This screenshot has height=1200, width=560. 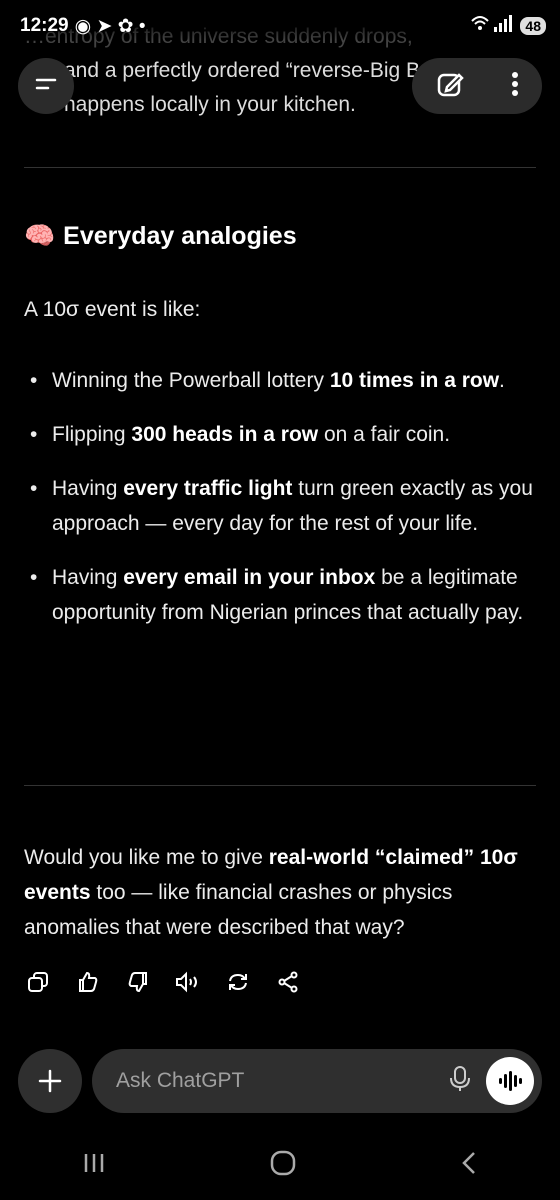 What do you see at coordinates (146, 857) in the screenshot?
I see `followup-pre: Would you like me to give` at bounding box center [146, 857].